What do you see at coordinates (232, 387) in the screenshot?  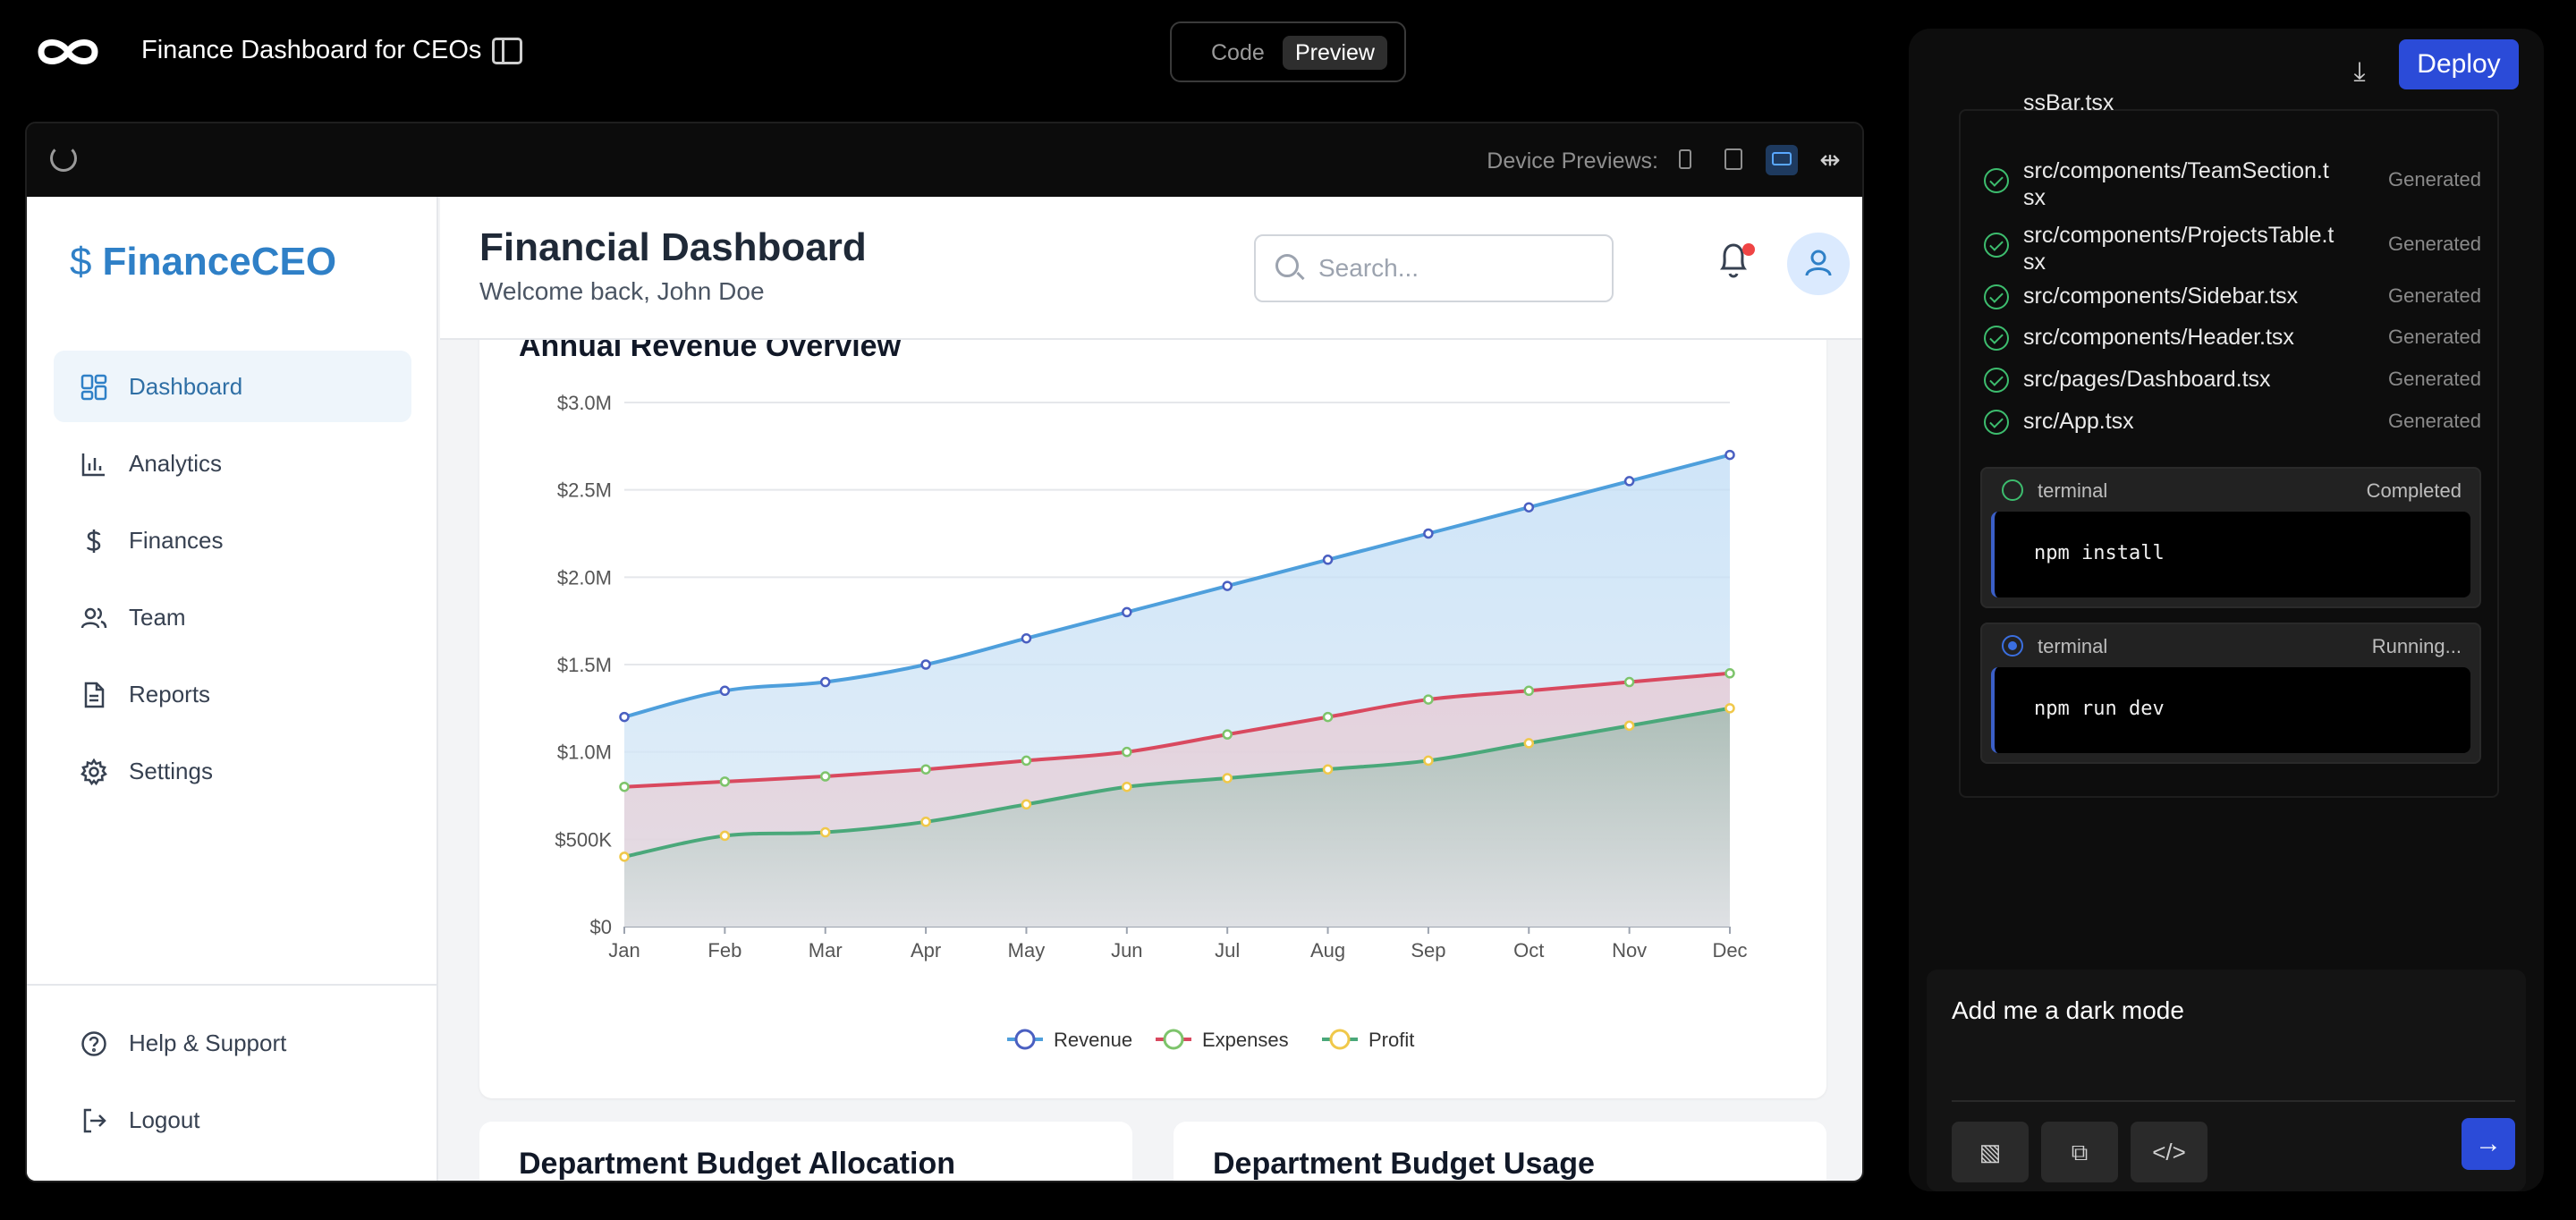 I see `nav-item-dashboard: Dashboard` at bounding box center [232, 387].